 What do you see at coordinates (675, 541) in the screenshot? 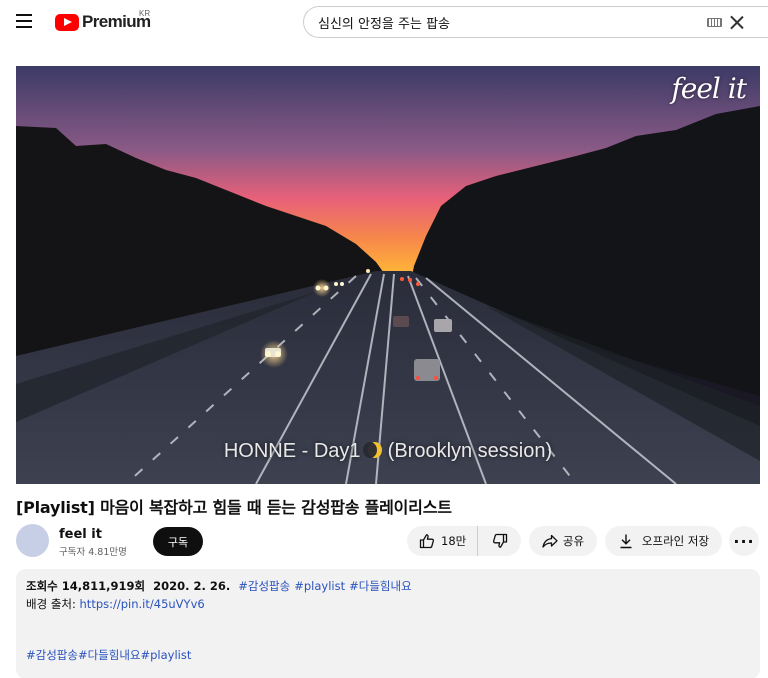
I see `offline-save-label: 오프라인 저장` at bounding box center [675, 541].